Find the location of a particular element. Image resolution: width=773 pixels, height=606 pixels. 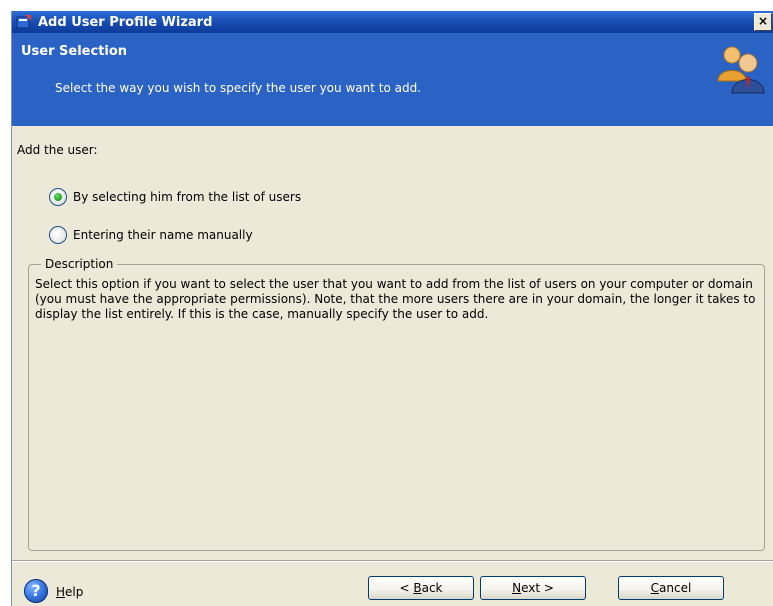

radio-button is located at coordinates (58, 235).